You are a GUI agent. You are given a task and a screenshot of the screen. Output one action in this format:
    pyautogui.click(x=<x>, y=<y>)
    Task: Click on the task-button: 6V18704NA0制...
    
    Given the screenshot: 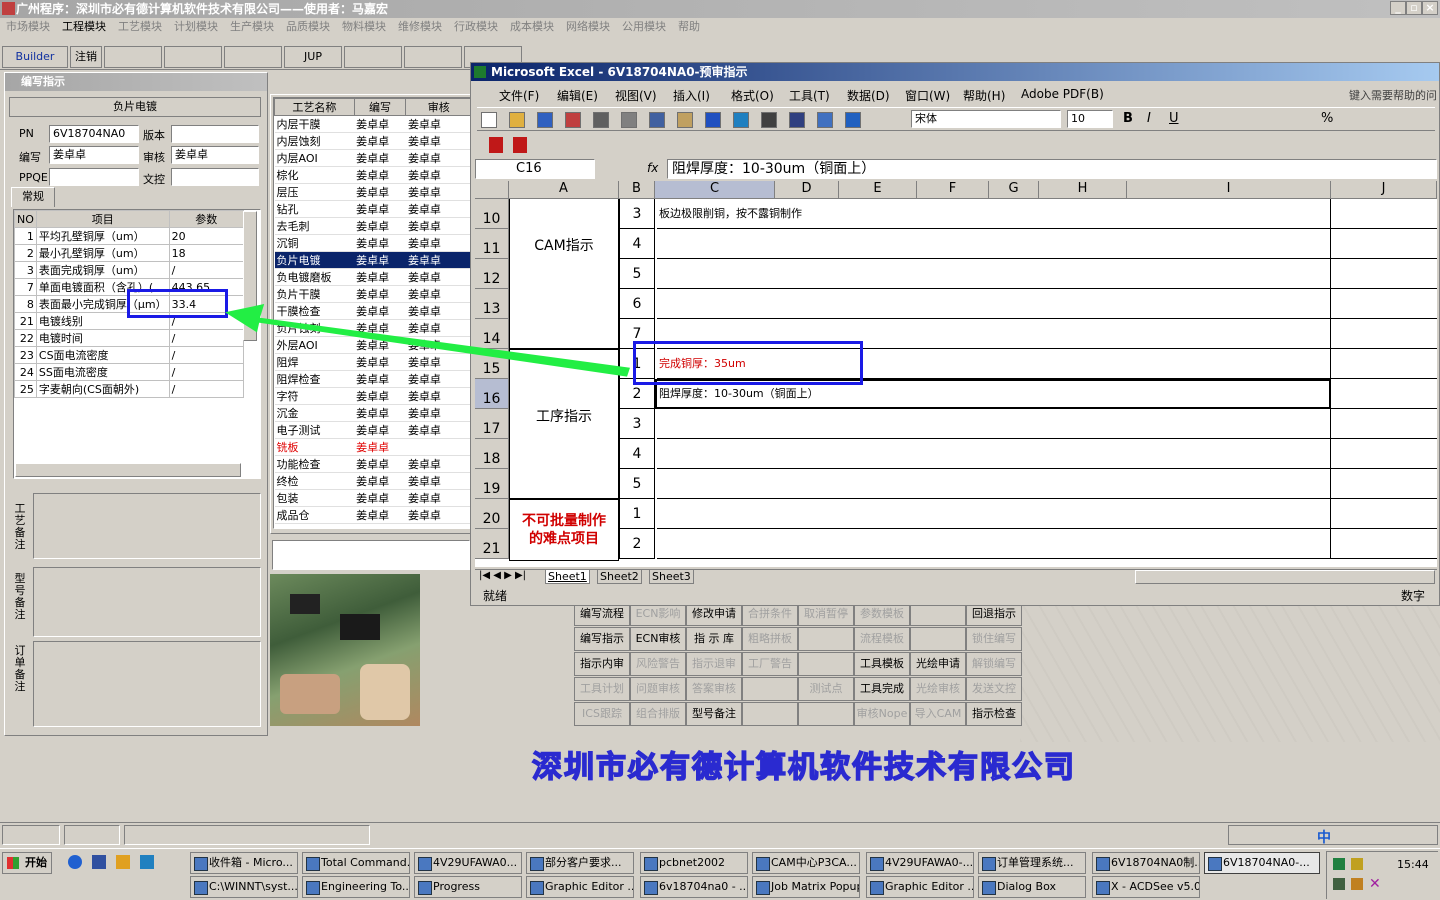 What is the action you would take?
    pyautogui.click(x=1146, y=863)
    